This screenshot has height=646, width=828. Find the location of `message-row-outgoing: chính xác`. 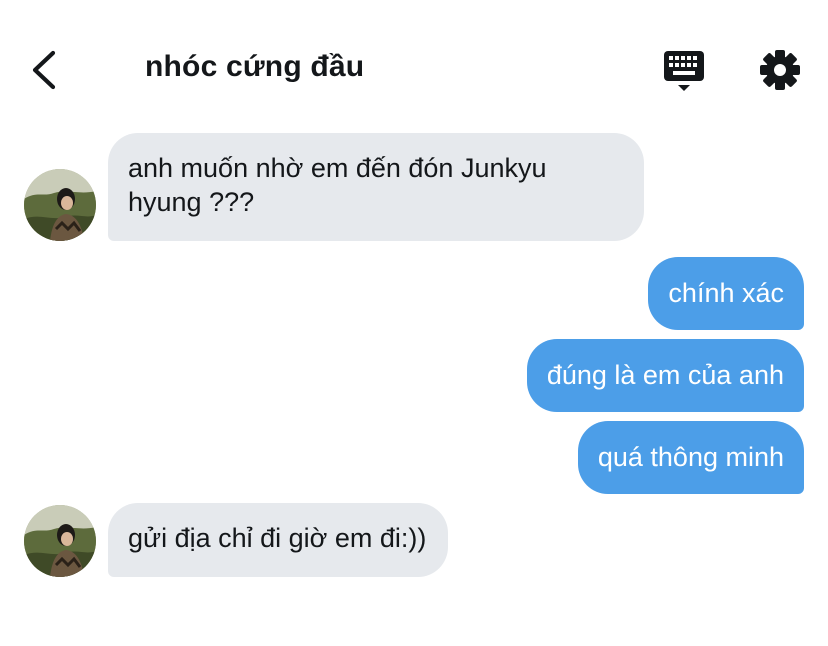

message-row-outgoing: chính xác is located at coordinates (414, 293).